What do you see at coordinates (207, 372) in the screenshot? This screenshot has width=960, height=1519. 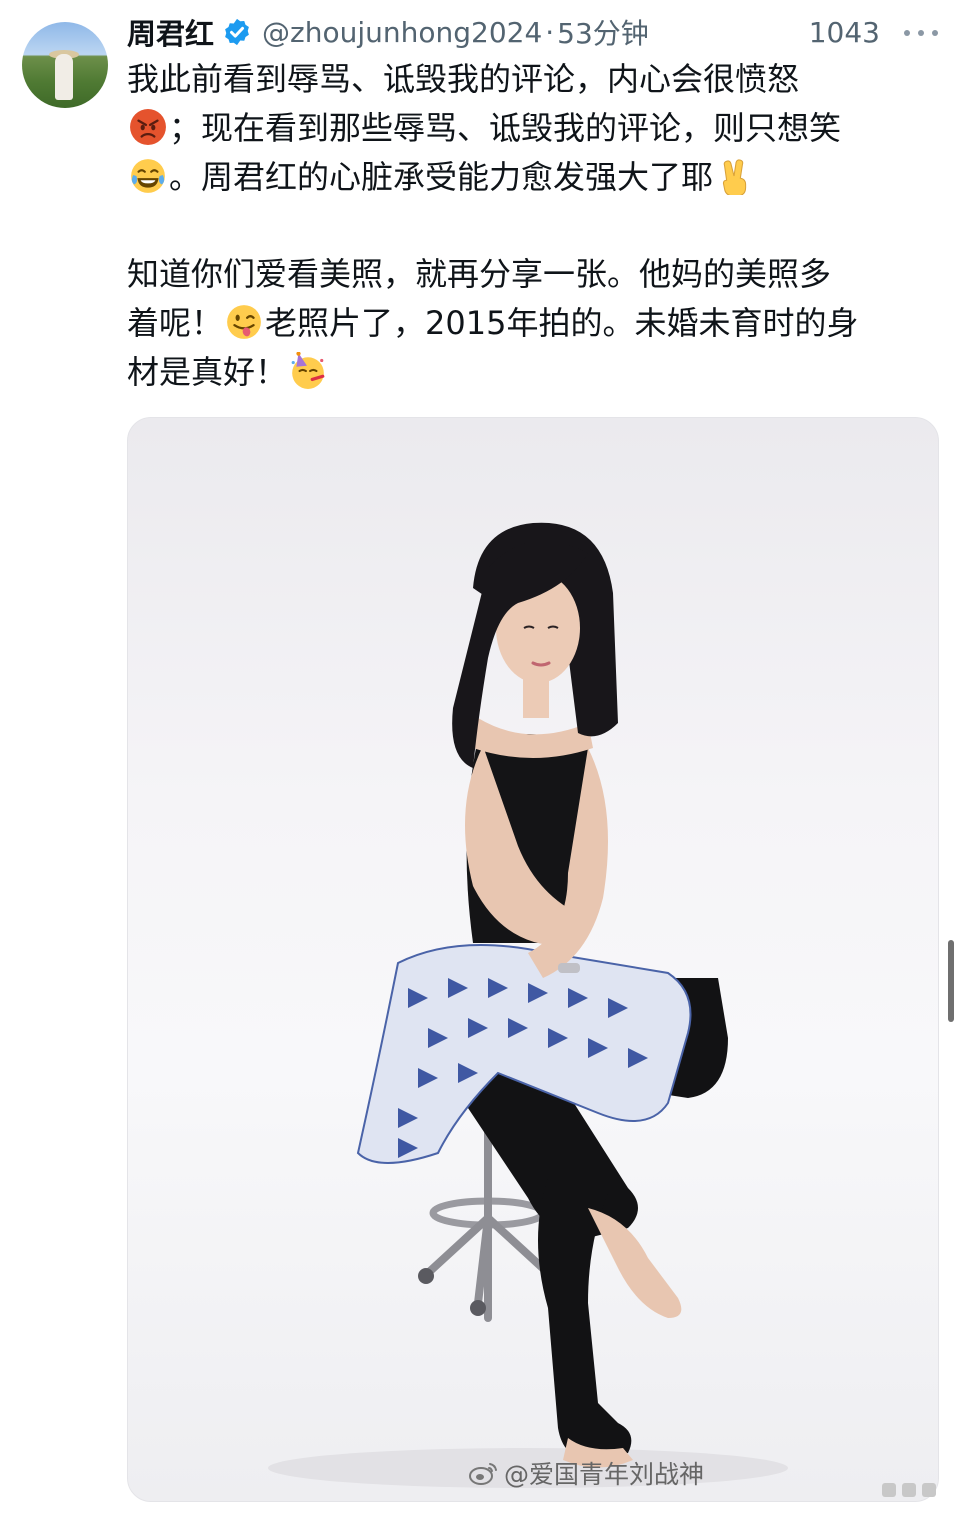 I see `text-line: 材是真好！` at bounding box center [207, 372].